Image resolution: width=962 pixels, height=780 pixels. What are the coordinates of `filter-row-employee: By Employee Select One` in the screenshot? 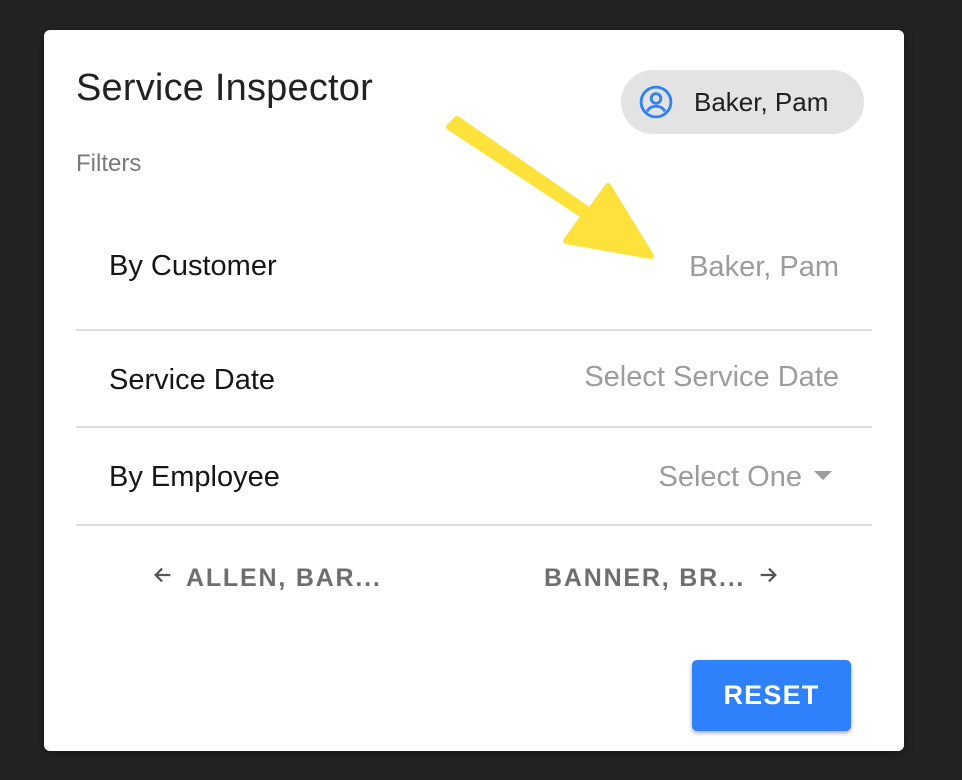 It's located at (474, 477).